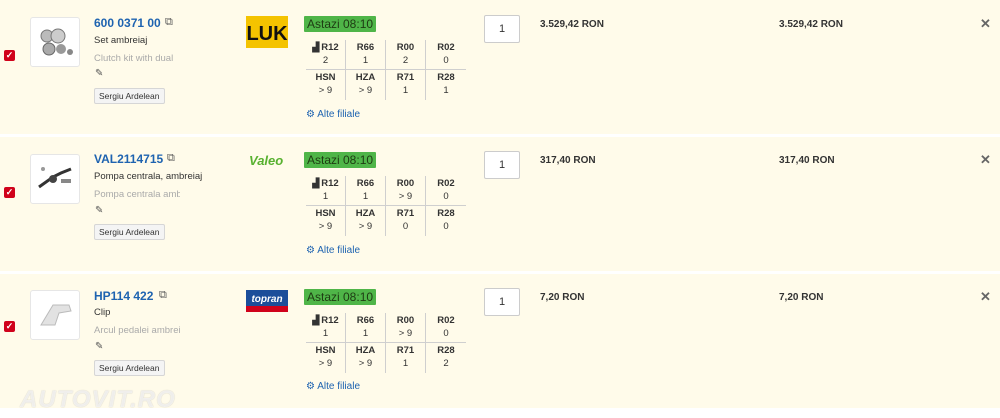 The height and width of the screenshot is (418, 1000). I want to click on total-price: 317,40 RON, so click(807, 160).